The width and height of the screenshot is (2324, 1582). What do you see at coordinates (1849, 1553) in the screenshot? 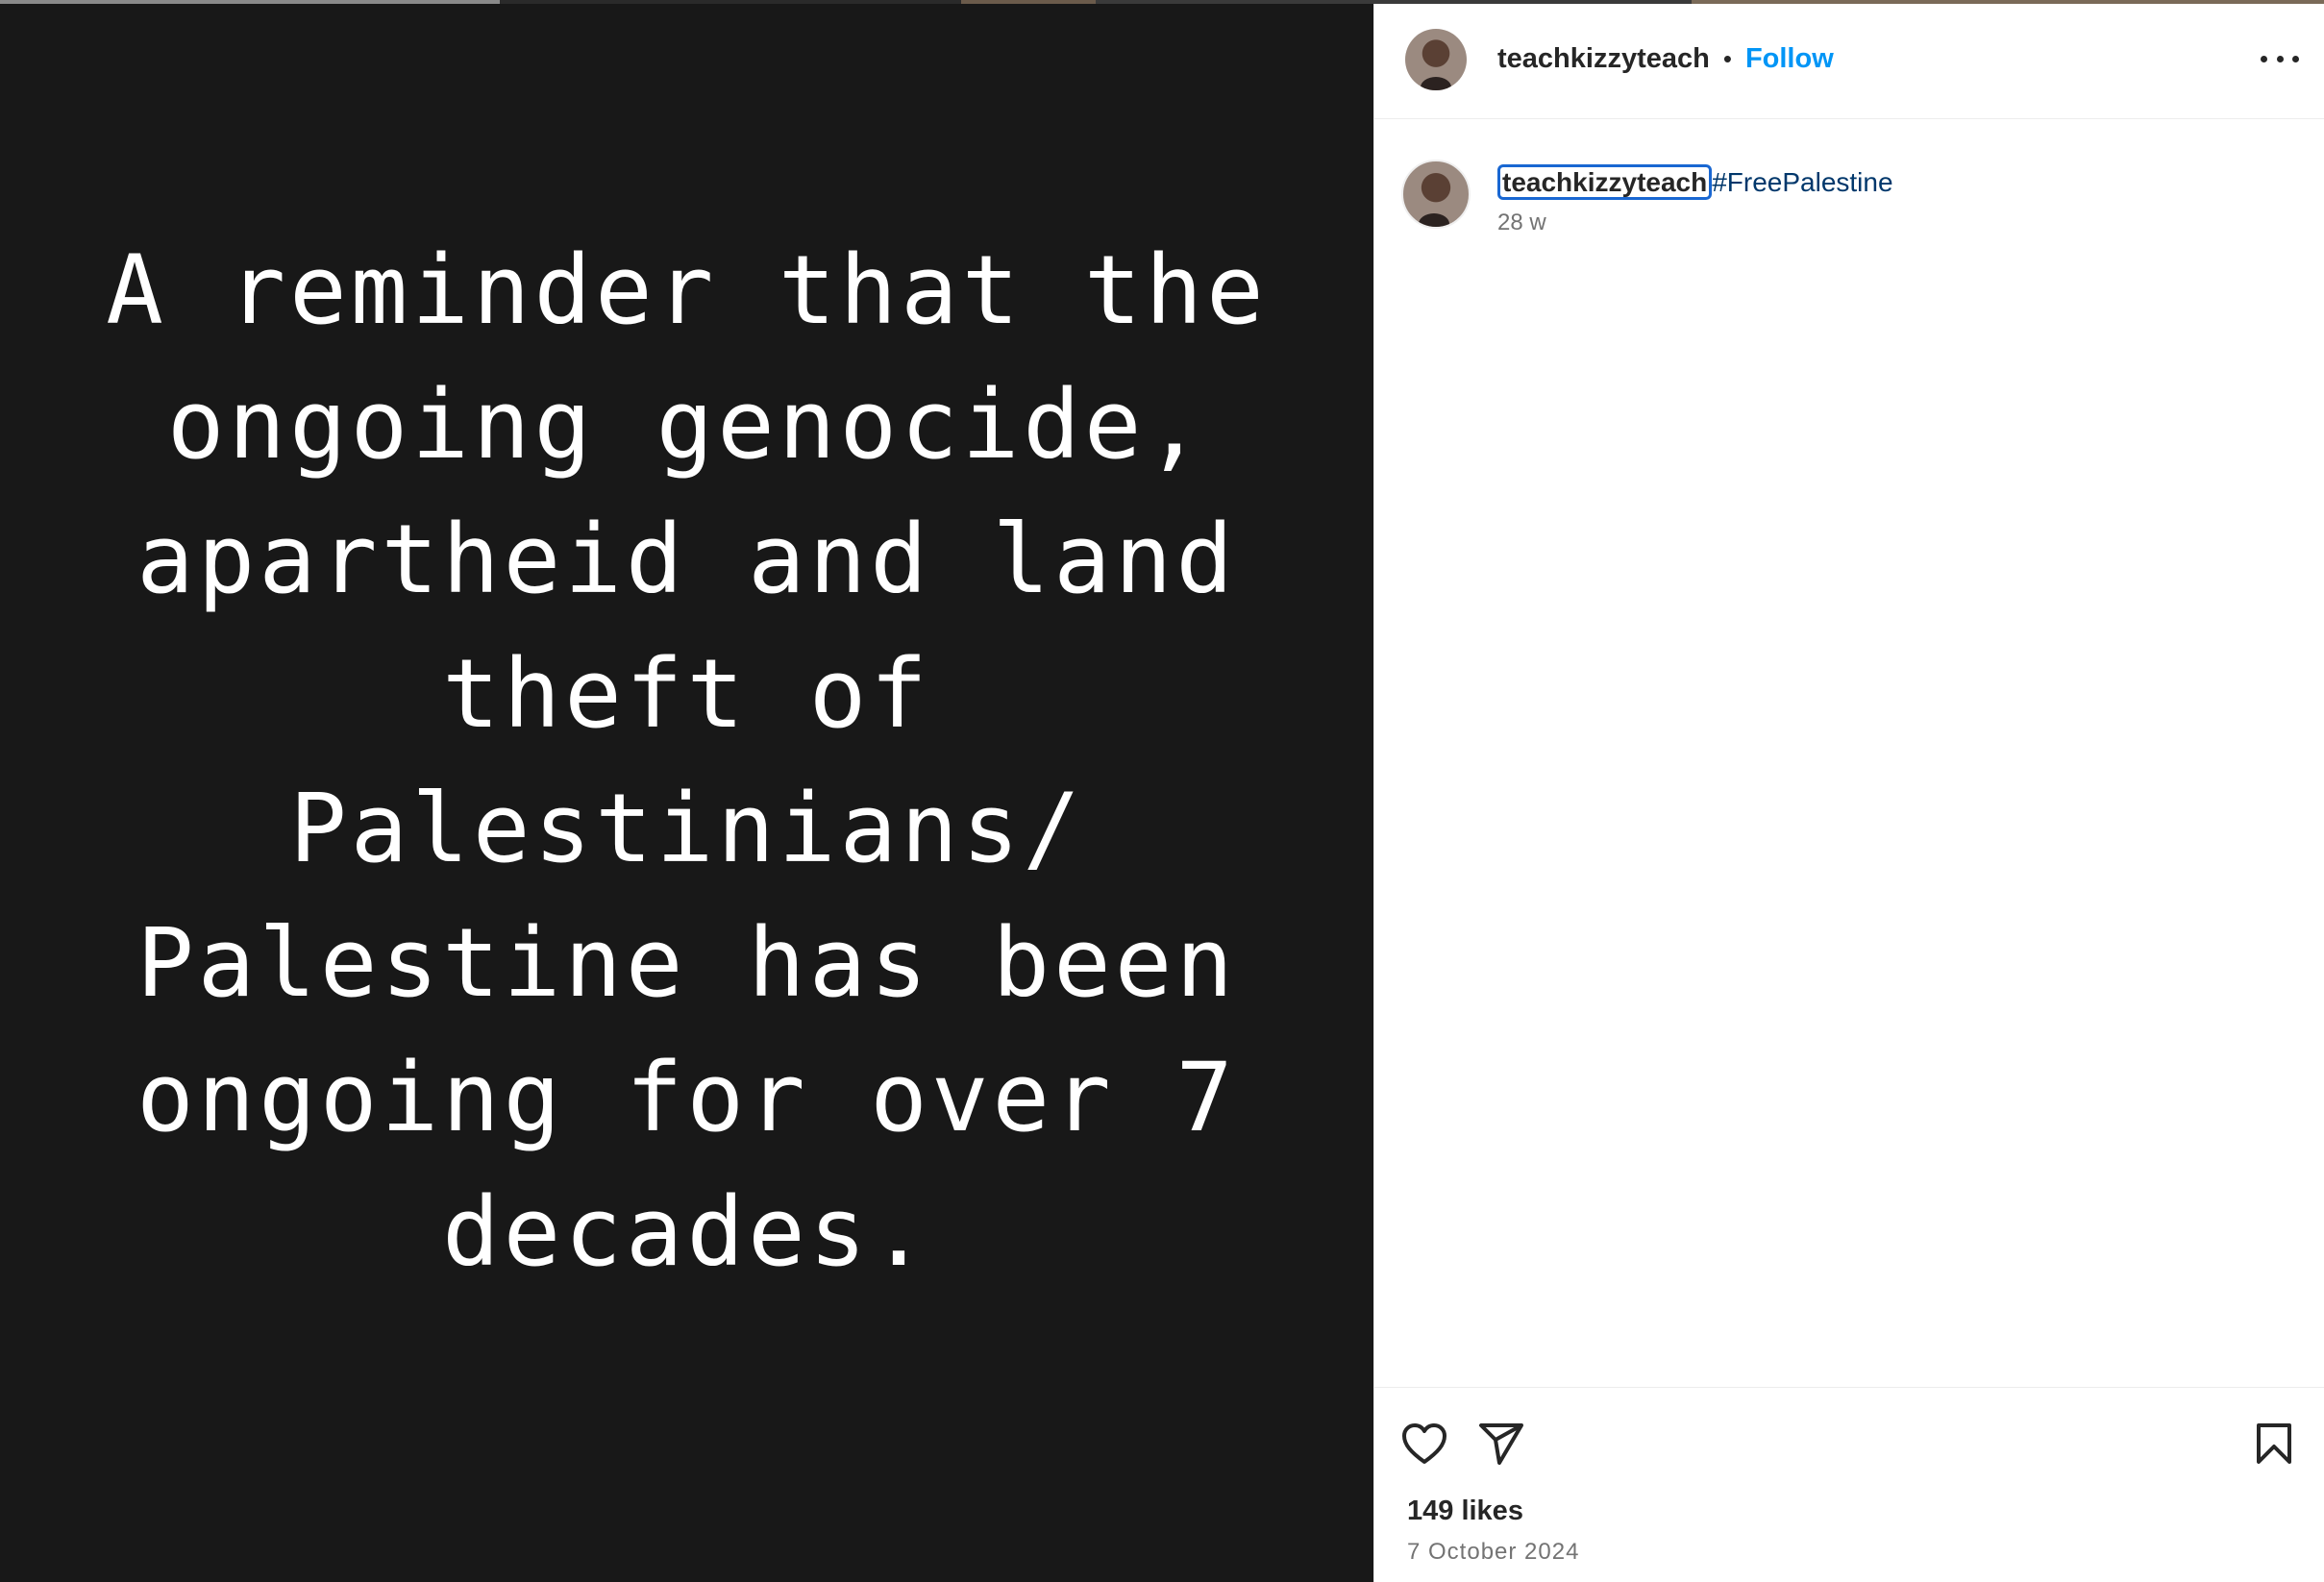
I see `post-date: 7 October 2024` at bounding box center [1849, 1553].